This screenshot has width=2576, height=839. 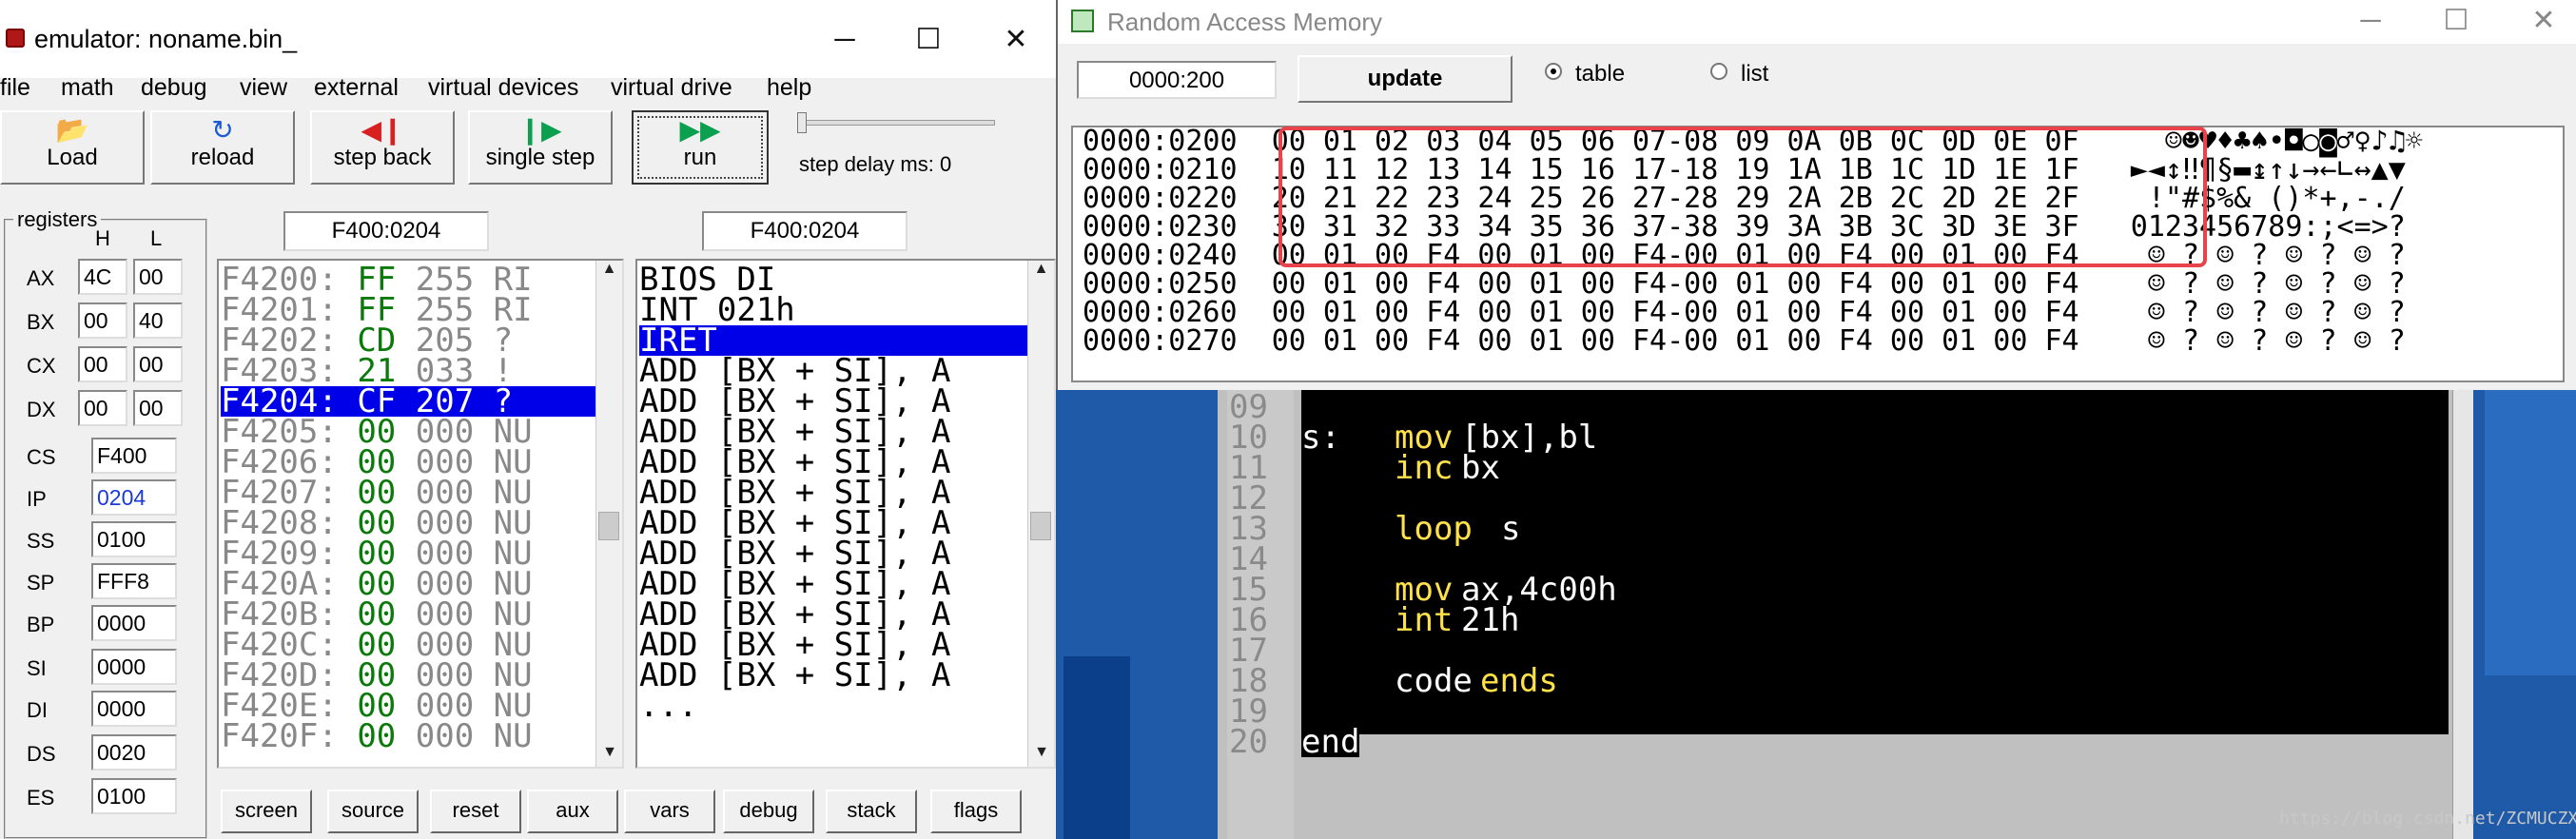 What do you see at coordinates (41, 798) in the screenshot?
I see `reg-es-label: ES` at bounding box center [41, 798].